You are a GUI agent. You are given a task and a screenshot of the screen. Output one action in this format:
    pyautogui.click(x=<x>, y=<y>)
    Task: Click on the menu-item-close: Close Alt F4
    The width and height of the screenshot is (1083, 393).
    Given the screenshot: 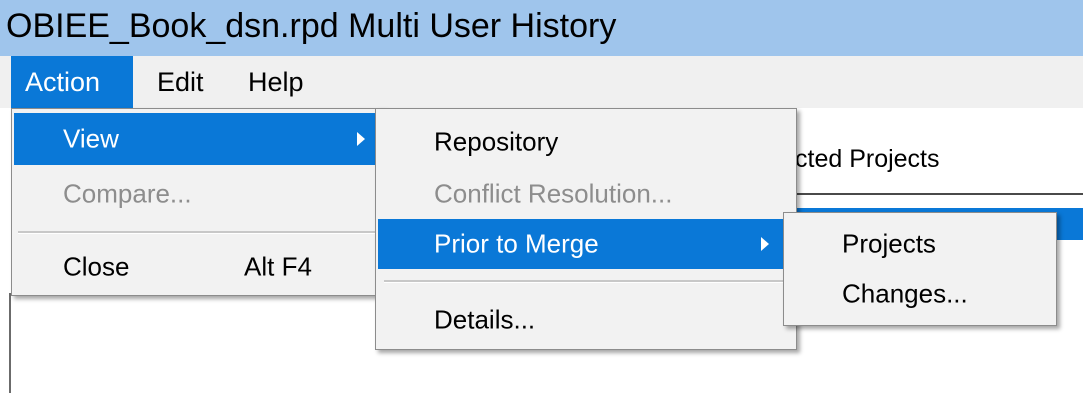 What is the action you would take?
    pyautogui.click(x=198, y=267)
    